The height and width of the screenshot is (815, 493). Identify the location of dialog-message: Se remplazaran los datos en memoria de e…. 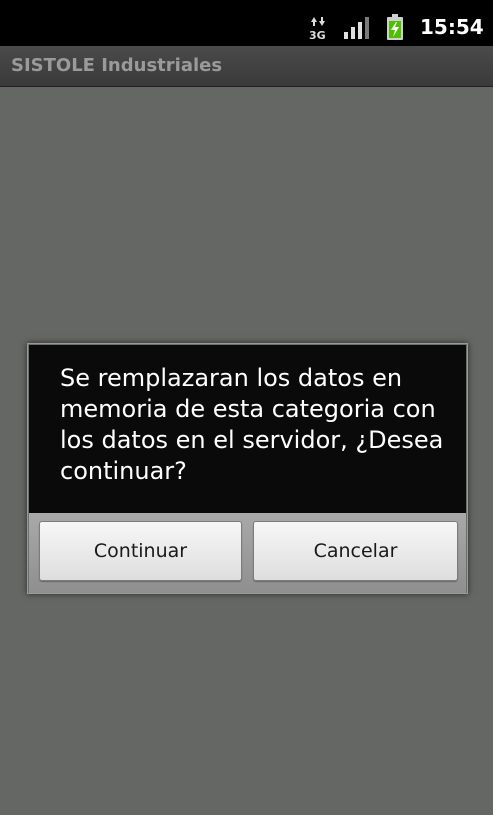
(252, 424).